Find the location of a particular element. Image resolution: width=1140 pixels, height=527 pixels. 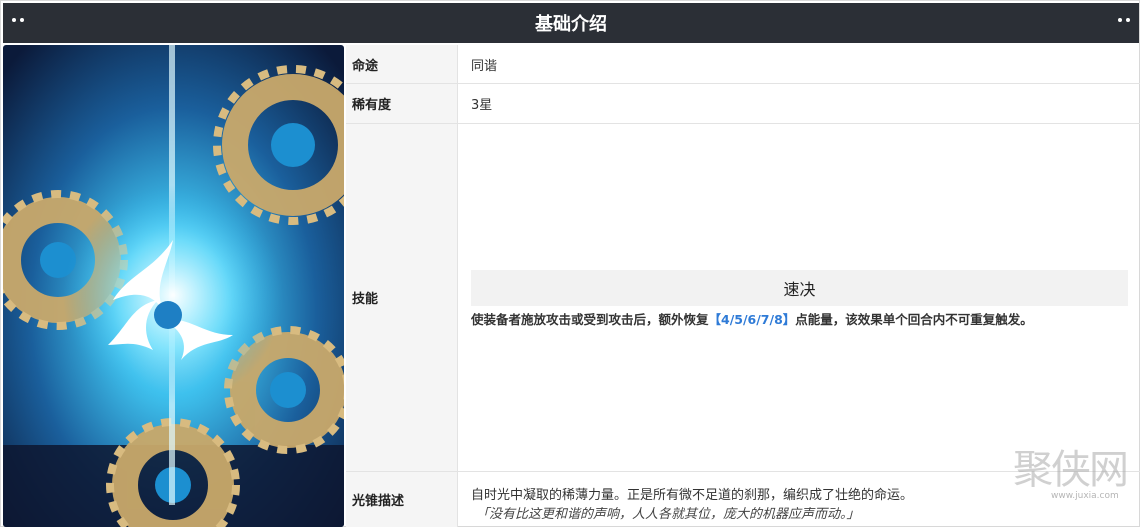

watermark-logo: 聚侠网 www.juxia.com is located at coordinates (1073, 472).